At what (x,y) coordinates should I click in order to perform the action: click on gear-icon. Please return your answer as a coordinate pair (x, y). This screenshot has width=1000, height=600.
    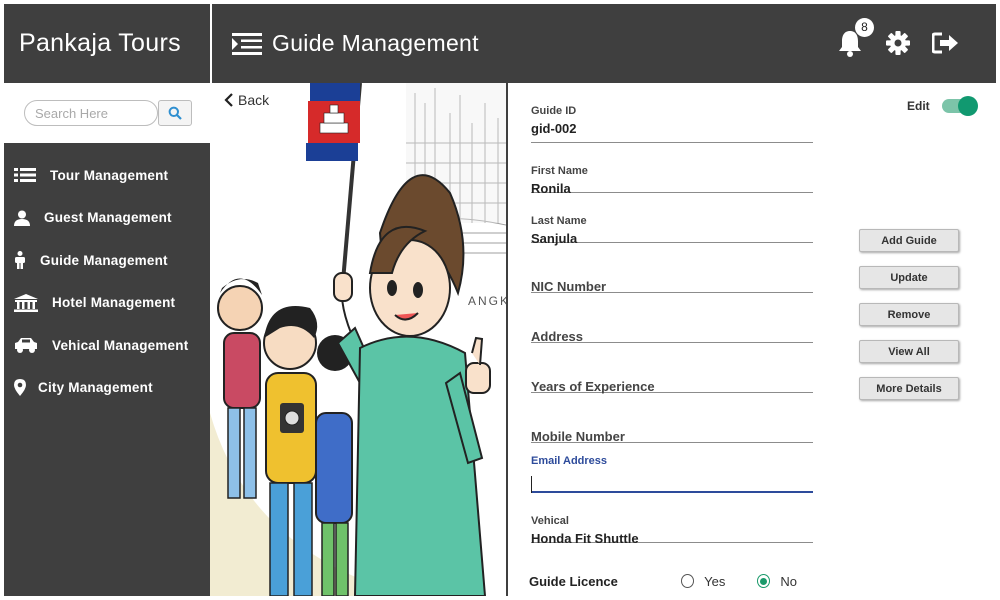
    Looking at the image, I should click on (898, 43).